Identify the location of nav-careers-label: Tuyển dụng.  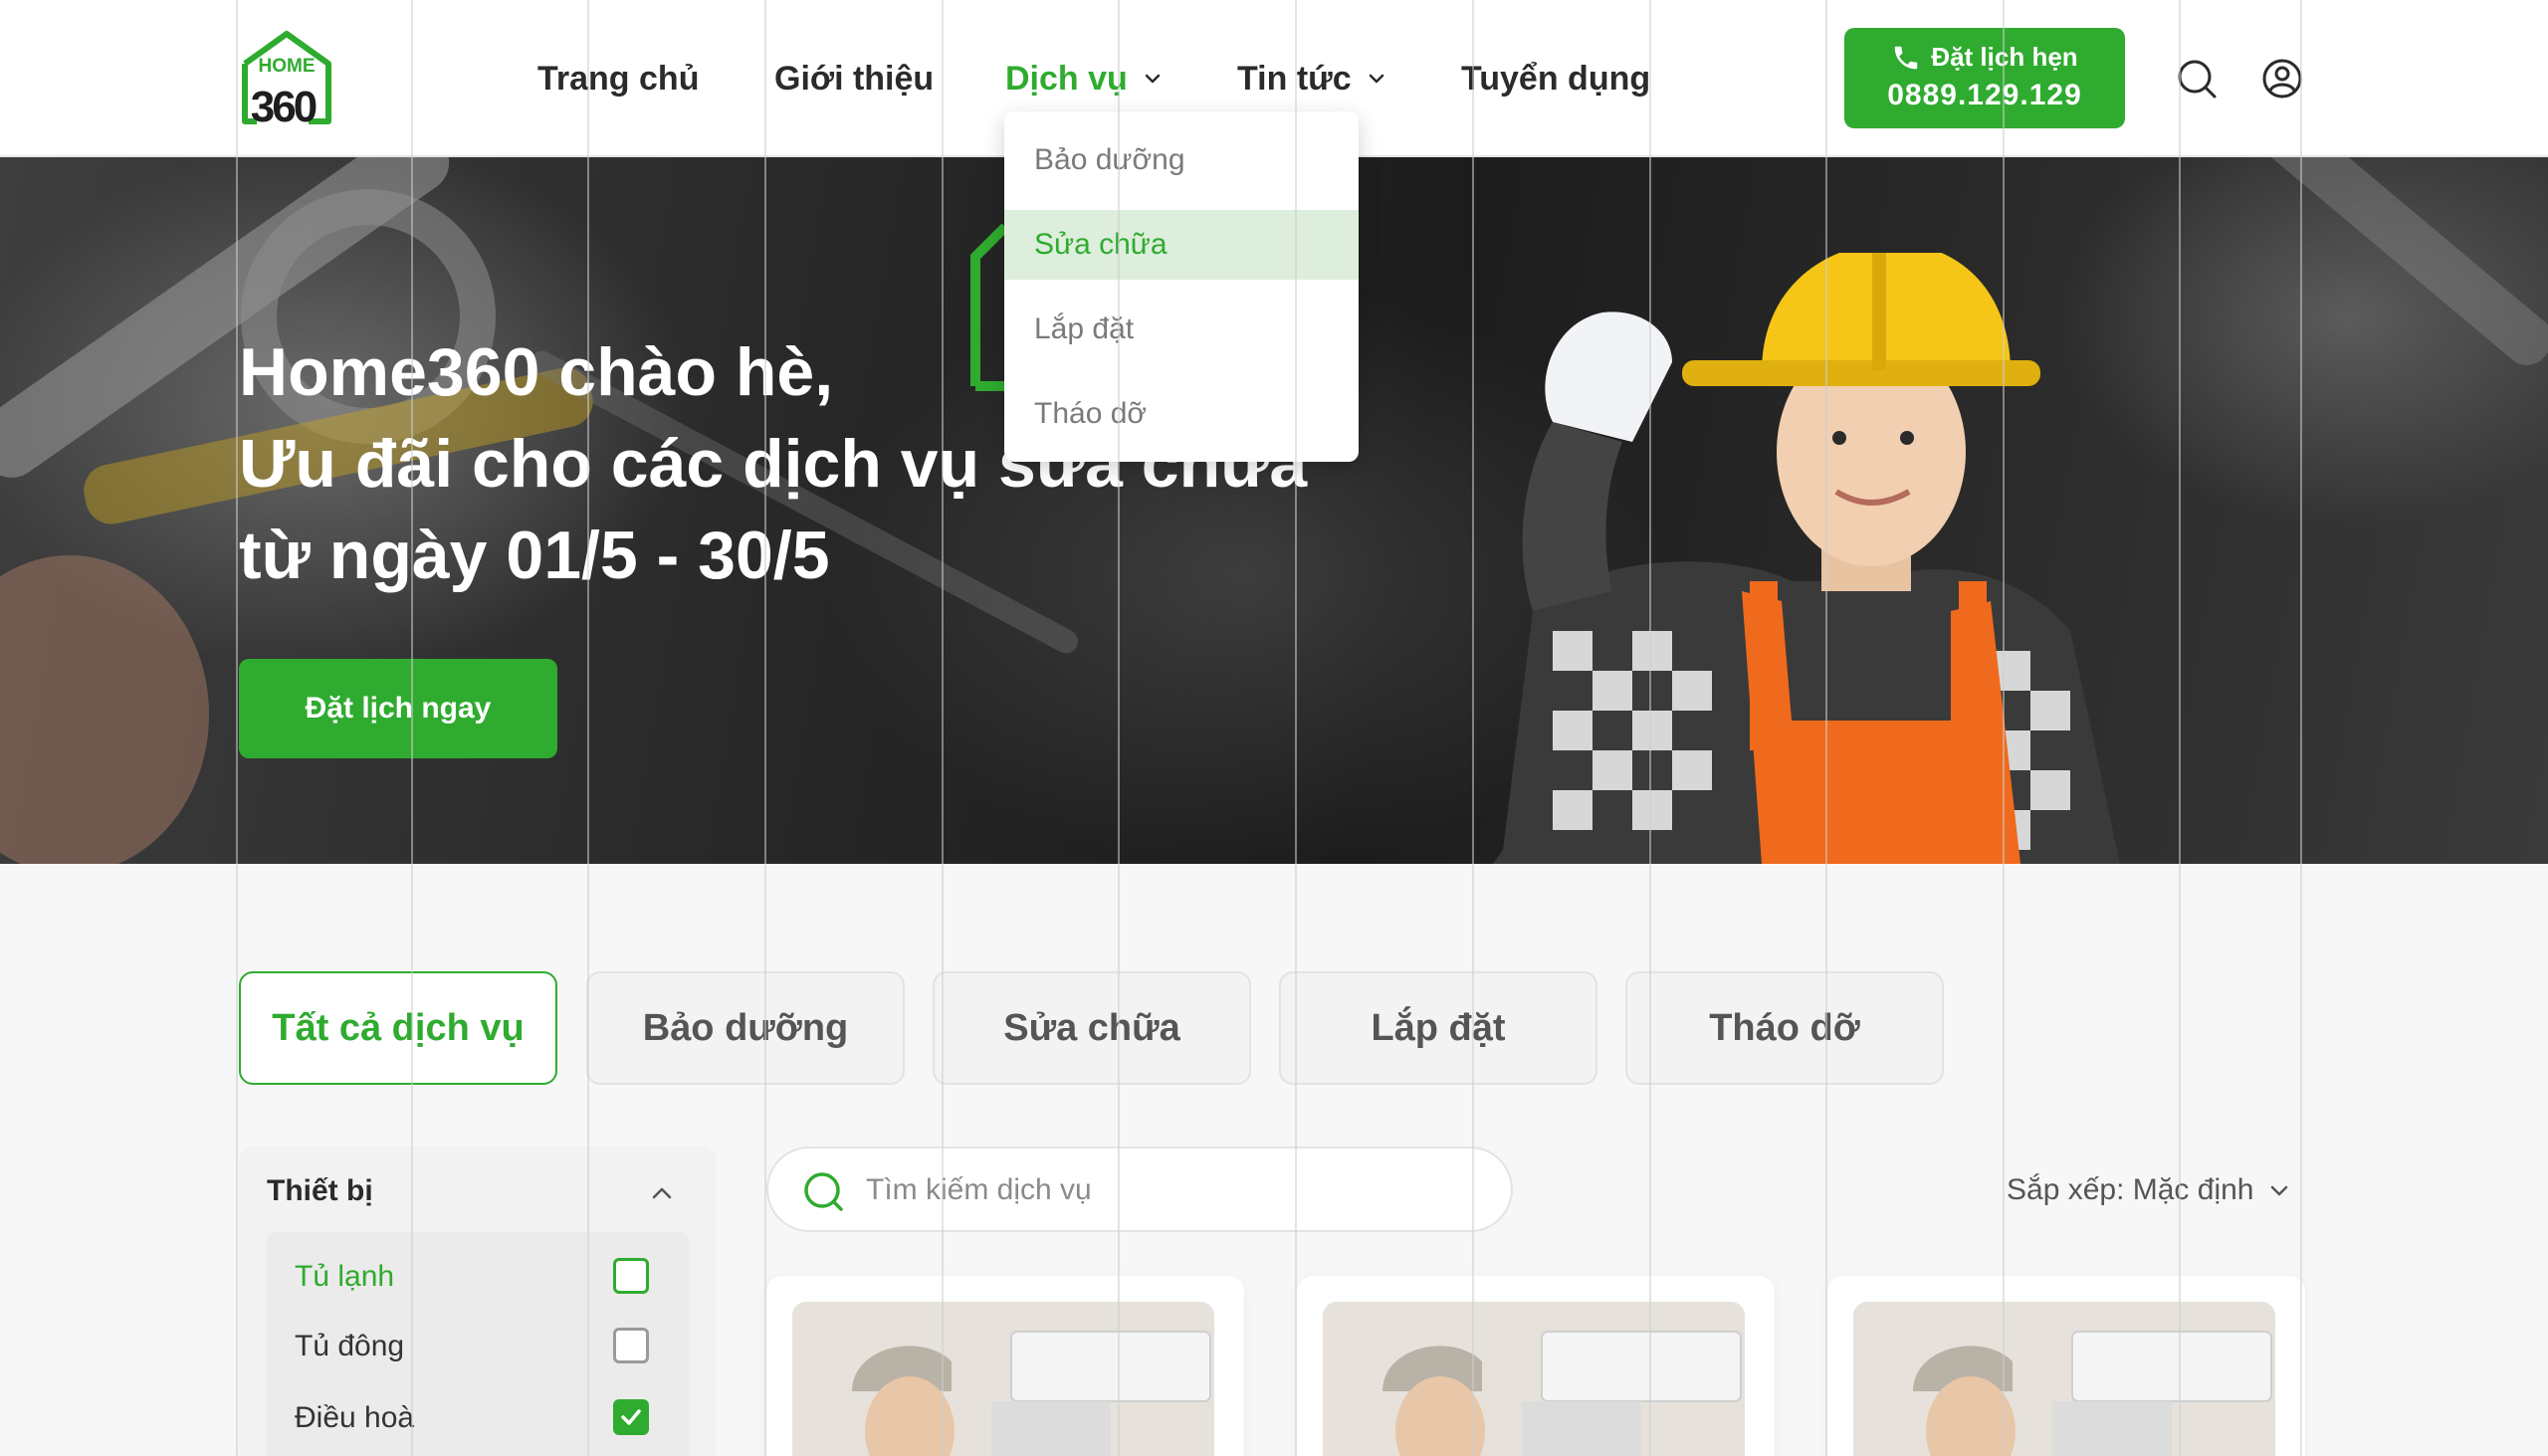
(1556, 78).